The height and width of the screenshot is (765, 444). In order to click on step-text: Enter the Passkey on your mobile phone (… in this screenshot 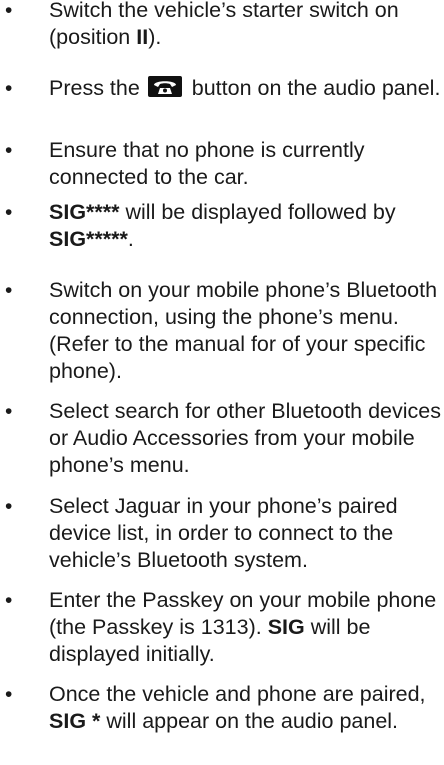, I will do `click(242, 627)`.